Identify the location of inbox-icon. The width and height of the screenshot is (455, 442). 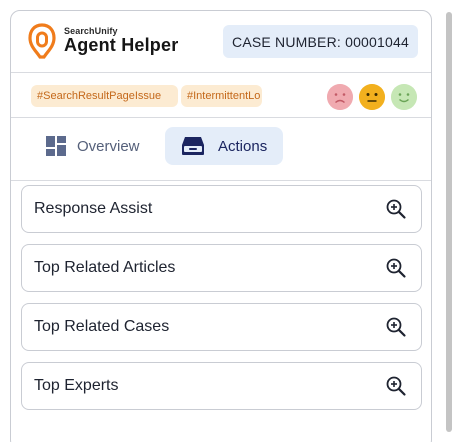
(193, 146).